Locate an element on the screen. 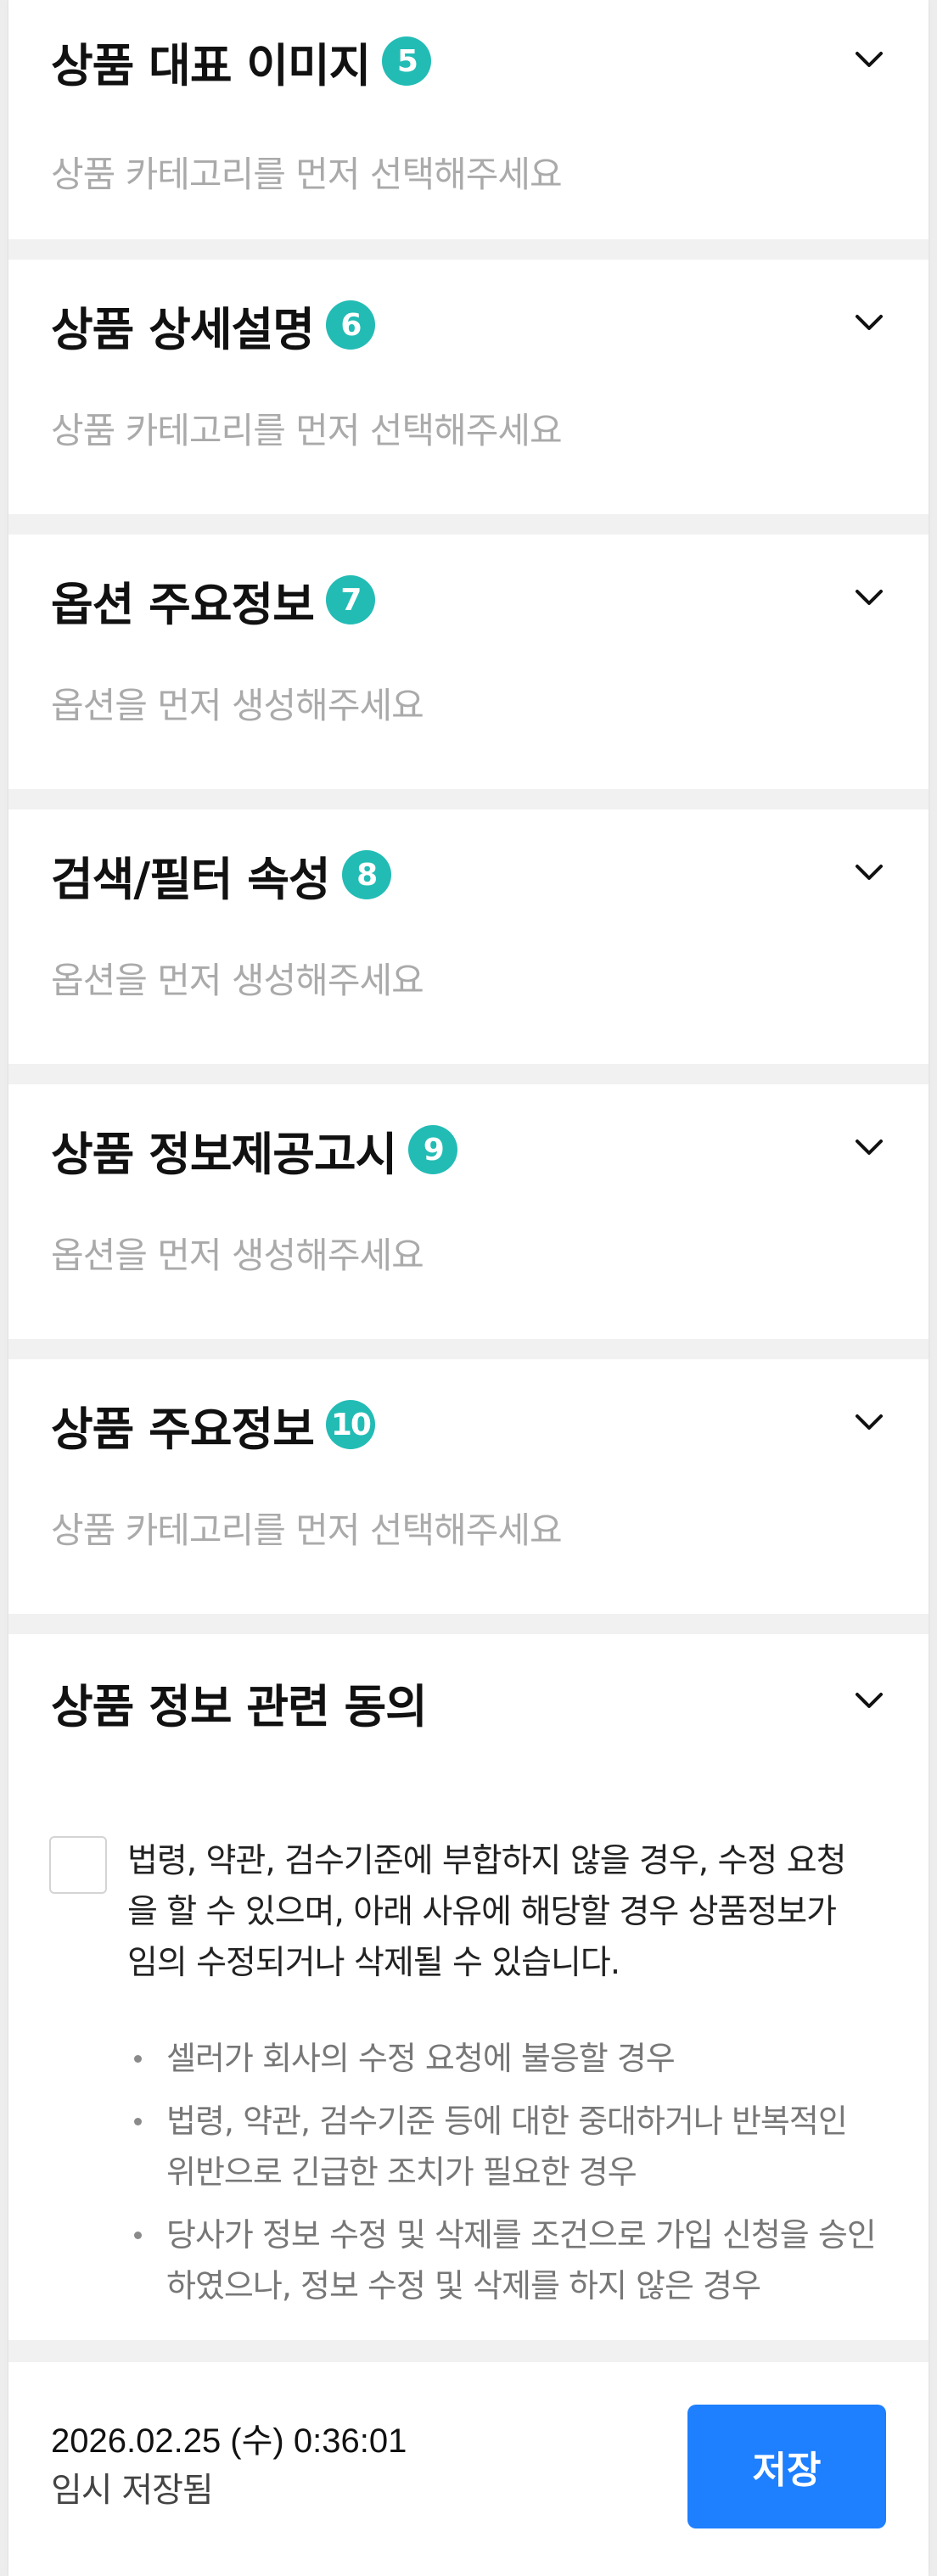  section-title-text: 상품 정보 관련 동의 is located at coordinates (239, 1706).